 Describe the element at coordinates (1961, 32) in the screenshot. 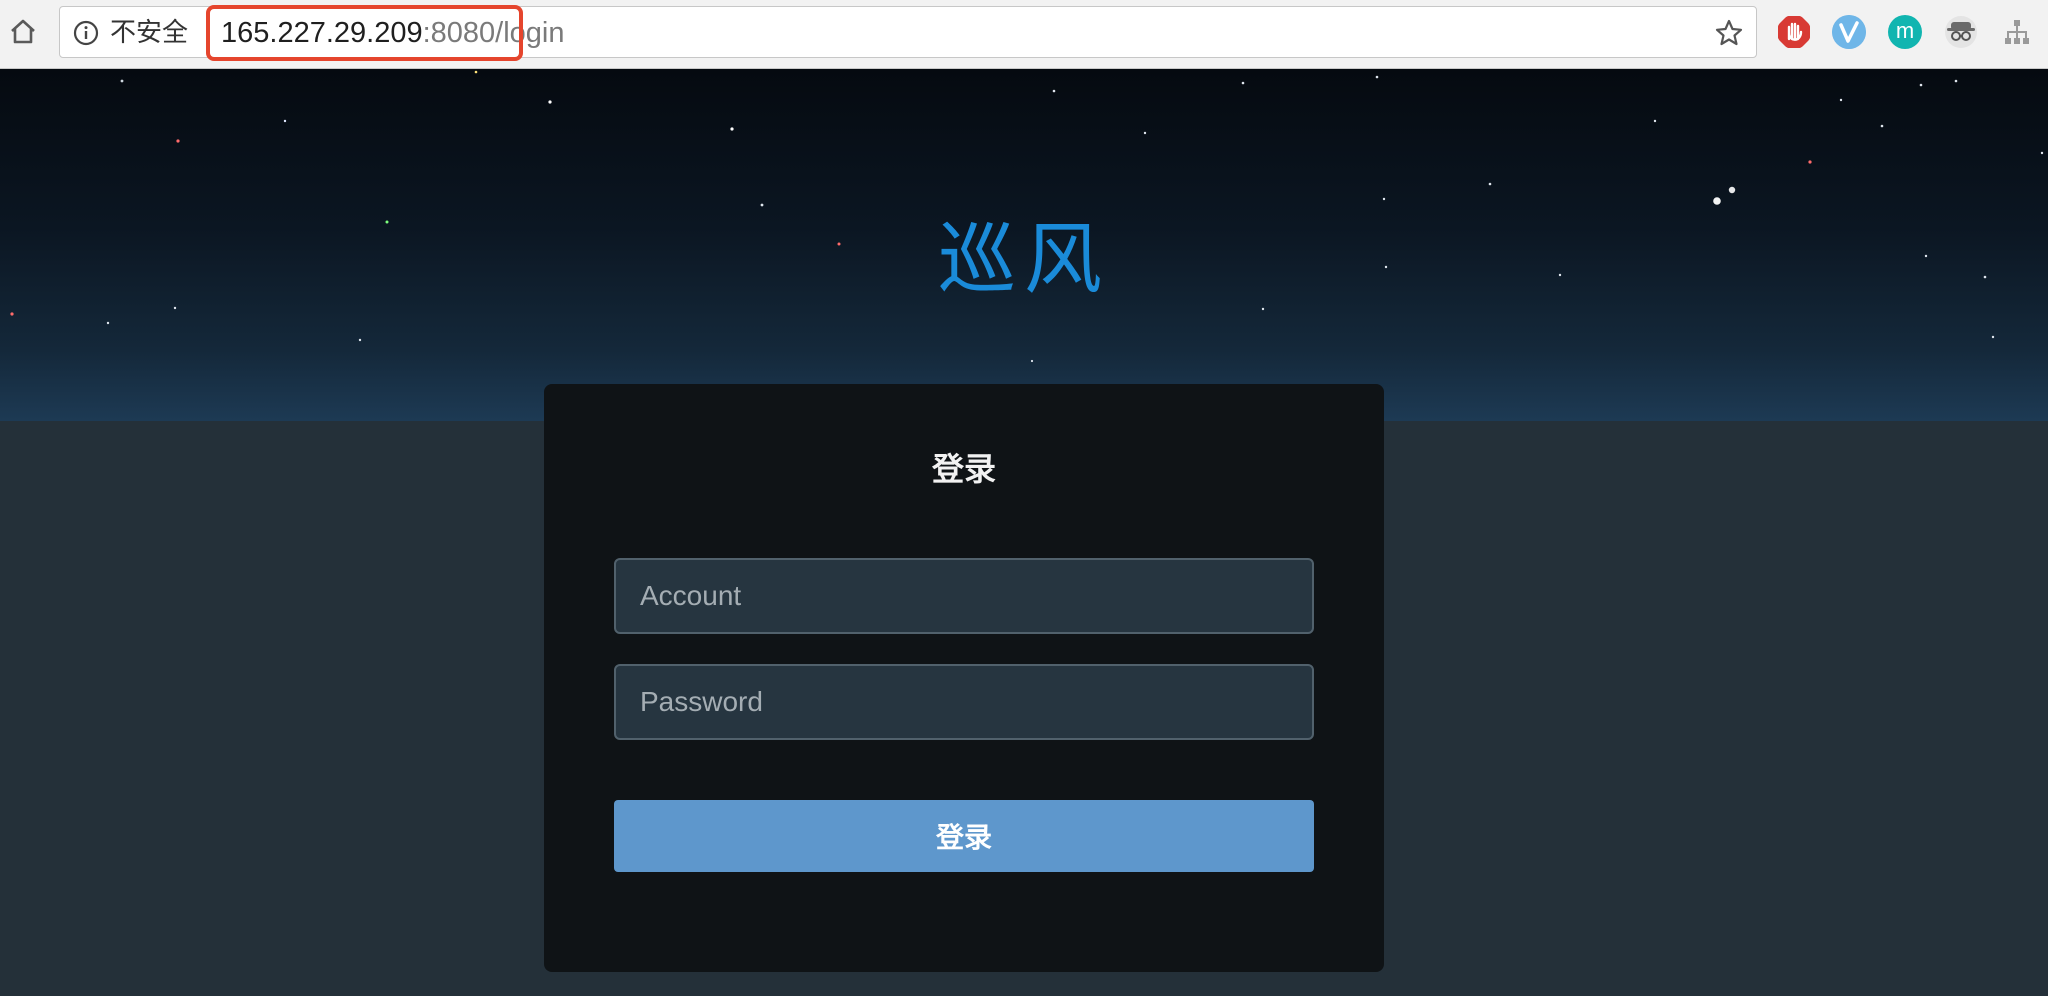

I see `spy-icon` at that location.